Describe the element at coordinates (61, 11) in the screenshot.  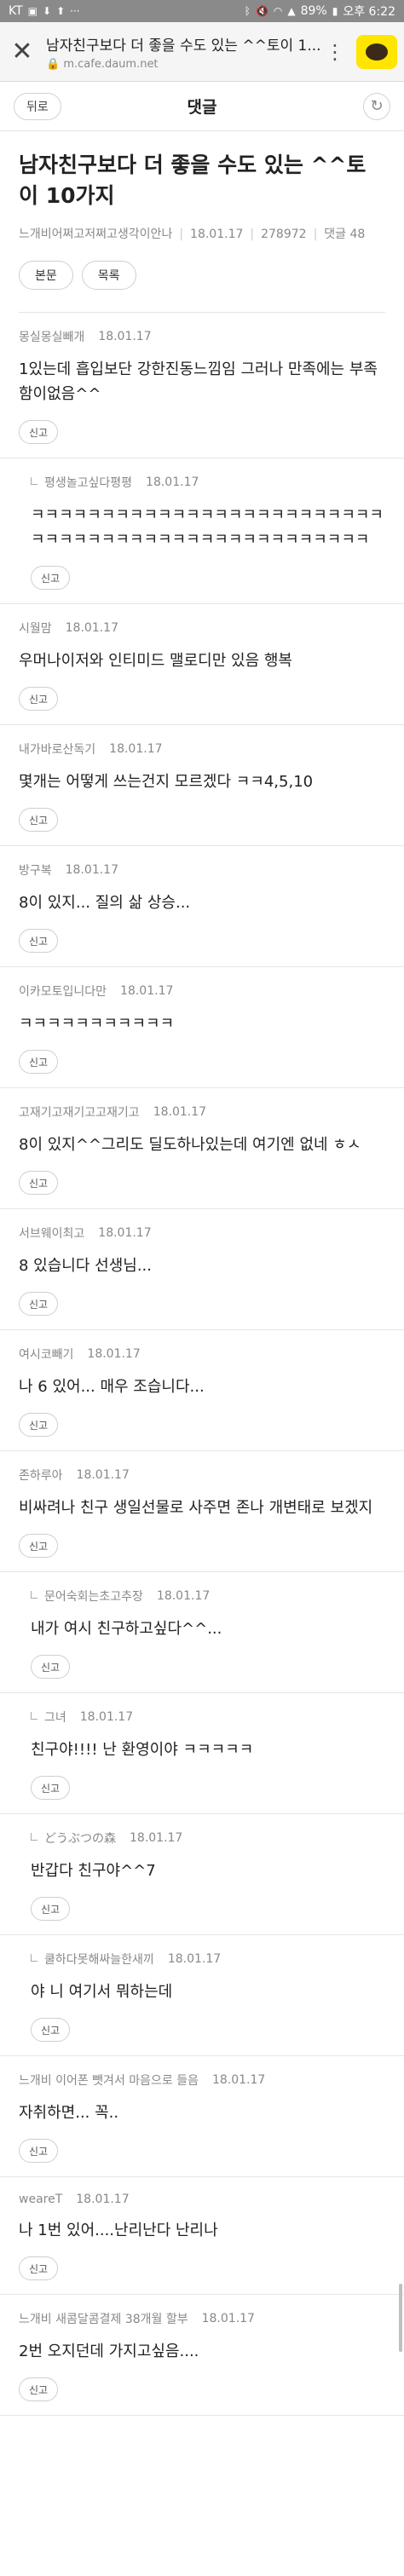
I see `upload-icon: ⬆` at that location.